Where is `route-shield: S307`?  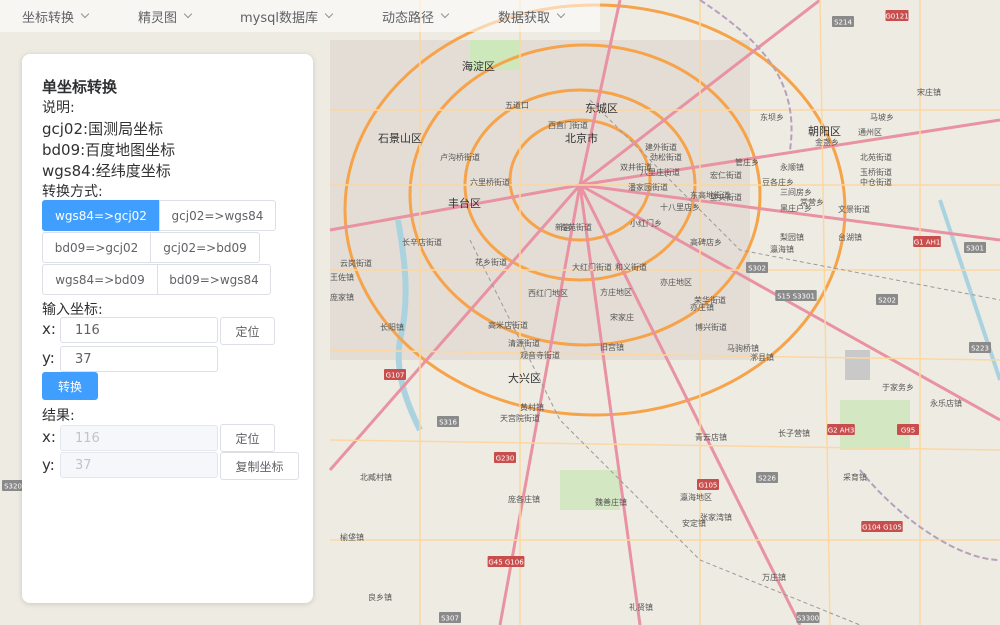
route-shield: S307 is located at coordinates (450, 617).